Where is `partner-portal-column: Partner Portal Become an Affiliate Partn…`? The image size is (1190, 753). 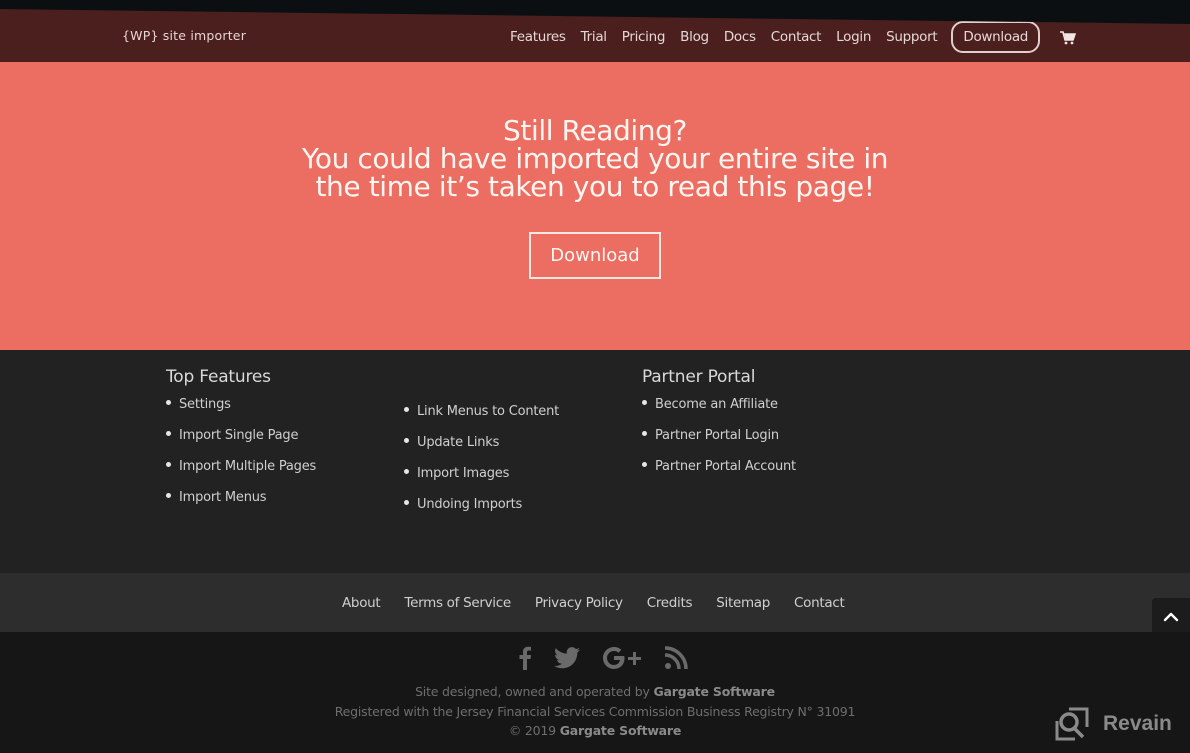
partner-portal-column: Partner Portal Become an Affiliate Partn… is located at coordinates (719, 420).